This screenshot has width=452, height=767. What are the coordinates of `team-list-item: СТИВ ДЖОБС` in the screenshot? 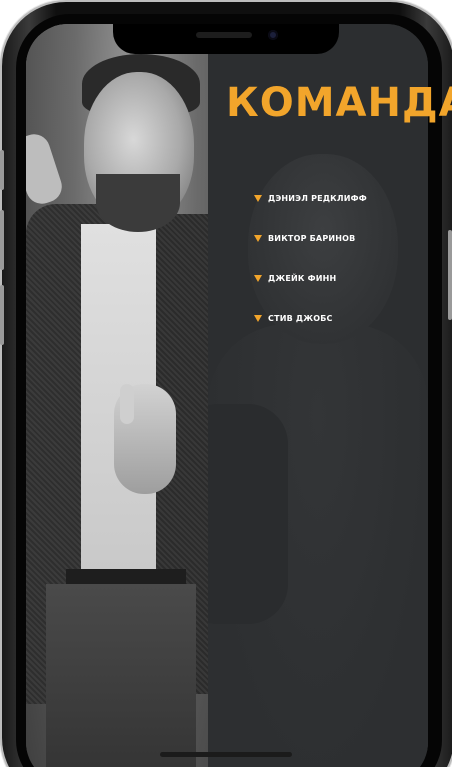 It's located at (310, 324).